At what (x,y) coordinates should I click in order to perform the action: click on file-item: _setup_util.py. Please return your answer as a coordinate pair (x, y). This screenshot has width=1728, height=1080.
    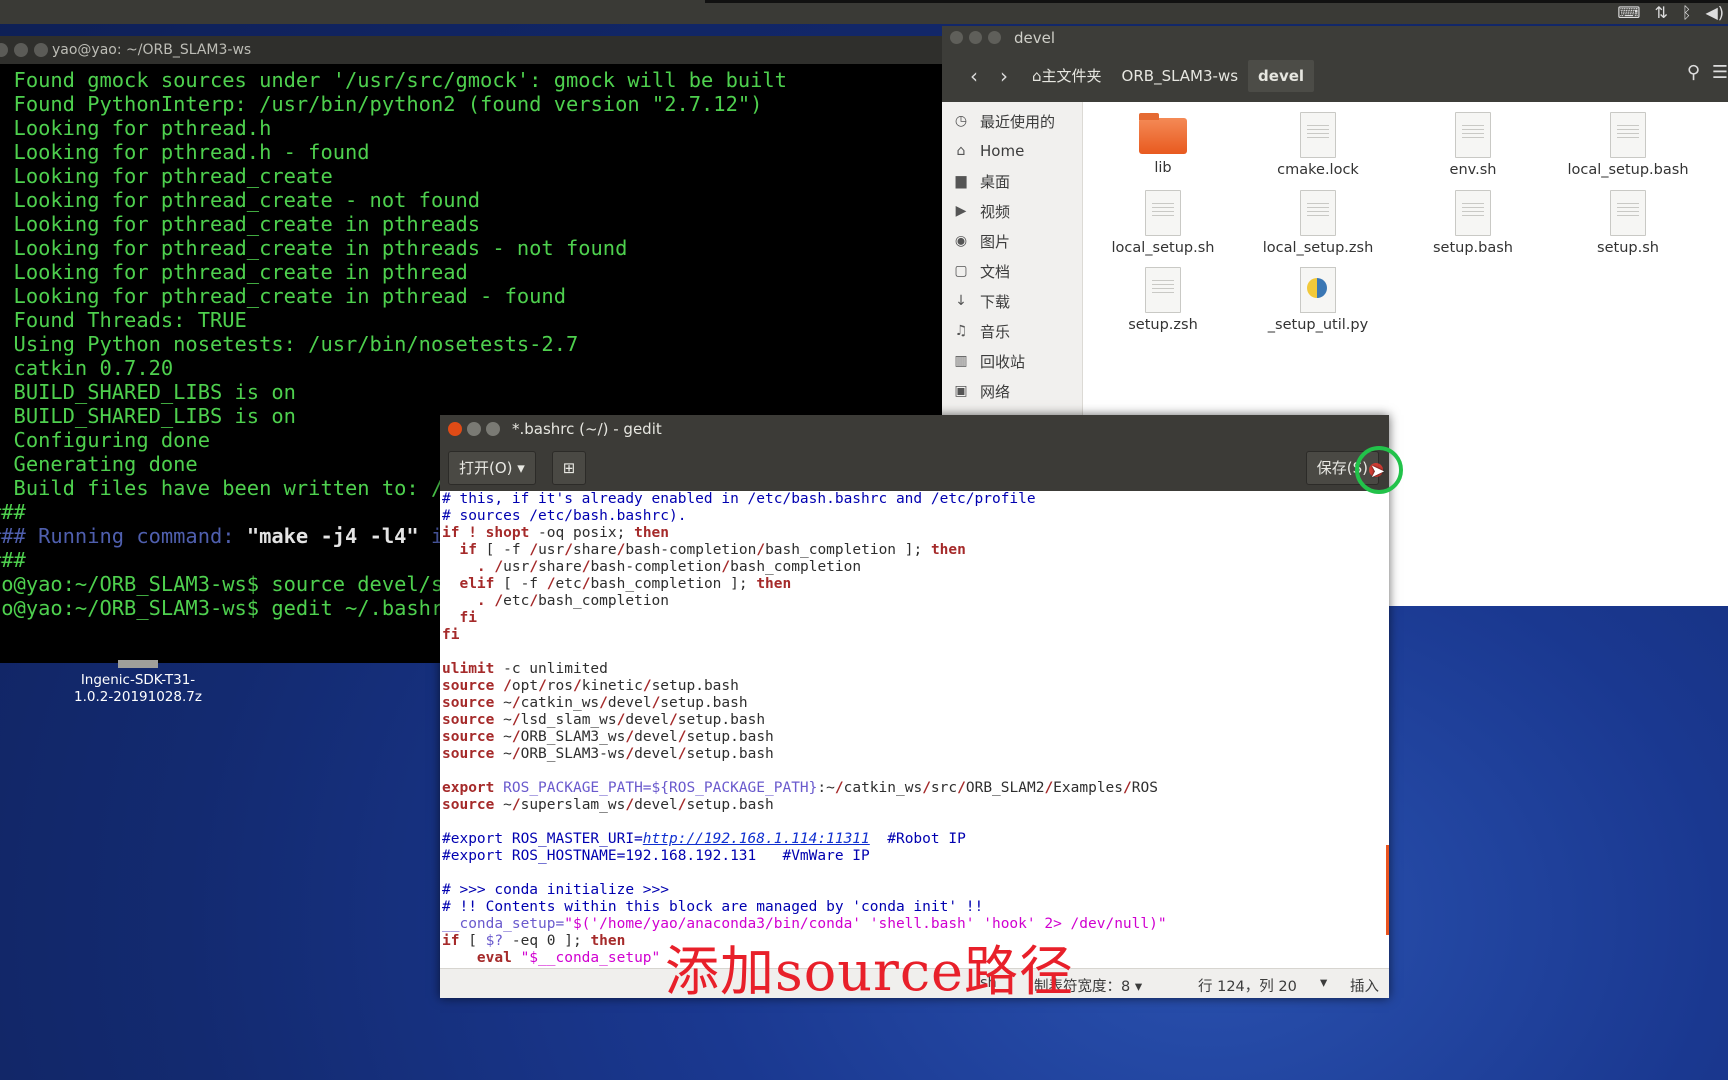
    Looking at the image, I should click on (1318, 300).